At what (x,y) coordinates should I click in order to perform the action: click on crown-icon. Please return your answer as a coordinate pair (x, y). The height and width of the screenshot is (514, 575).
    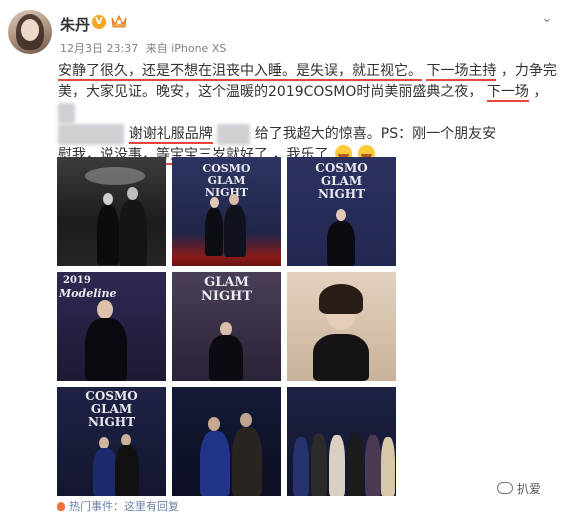
    Looking at the image, I should click on (119, 21).